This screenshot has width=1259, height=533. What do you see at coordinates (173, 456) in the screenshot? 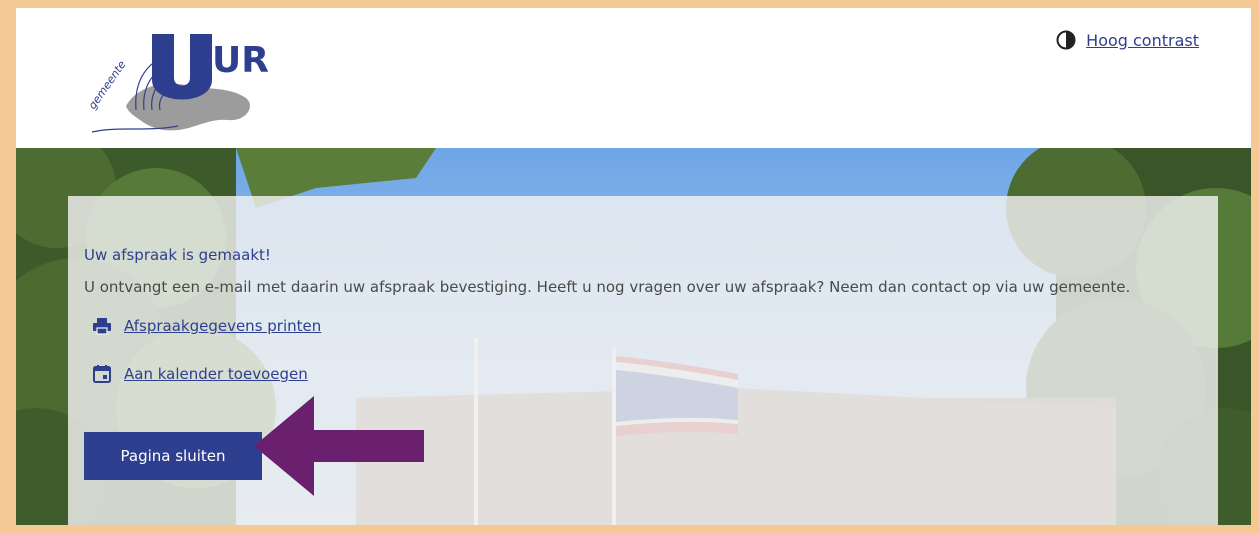
I see `close-page-button: Pagina sluiten` at bounding box center [173, 456].